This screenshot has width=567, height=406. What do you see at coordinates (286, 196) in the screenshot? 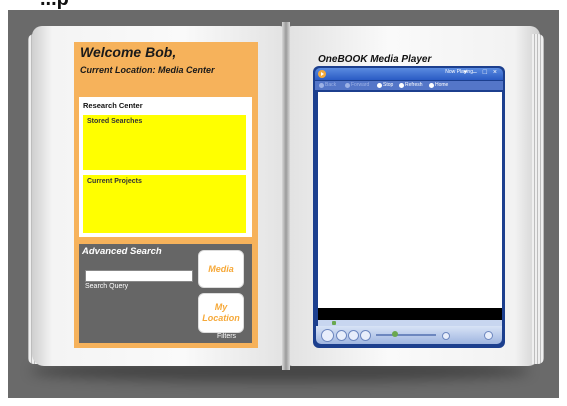
I see `book-spine` at bounding box center [286, 196].